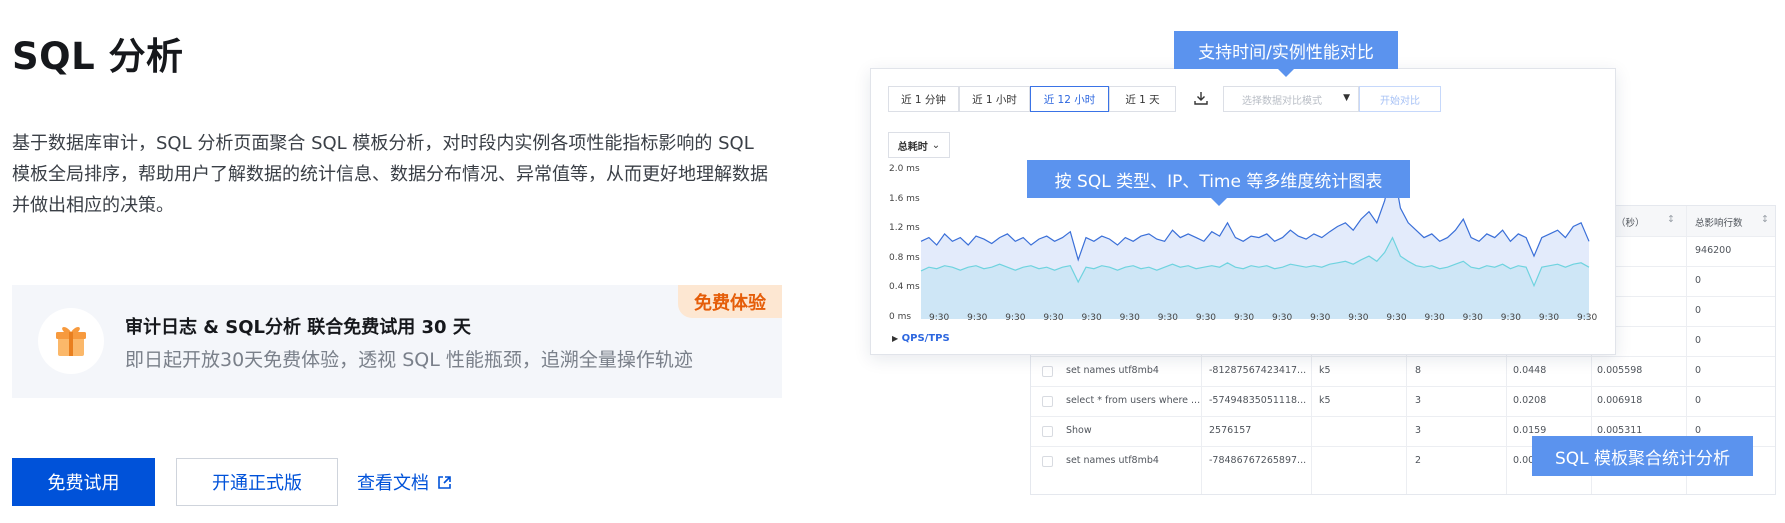 This screenshot has height=523, width=1785. Describe the element at coordinates (98, 56) in the screenshot. I see `page-title: SQL 分析` at that location.